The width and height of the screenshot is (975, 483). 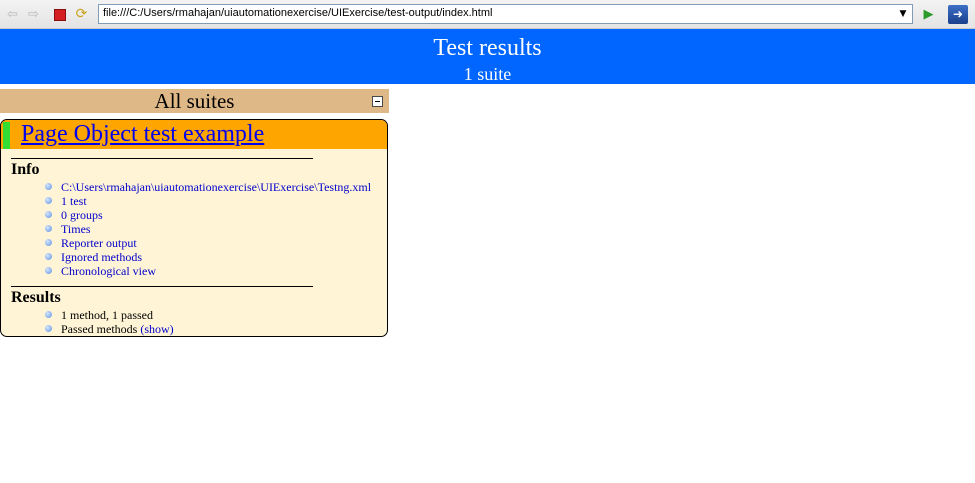 I want to click on list-item: 1 method, 1 passed, so click(x=109, y=315).